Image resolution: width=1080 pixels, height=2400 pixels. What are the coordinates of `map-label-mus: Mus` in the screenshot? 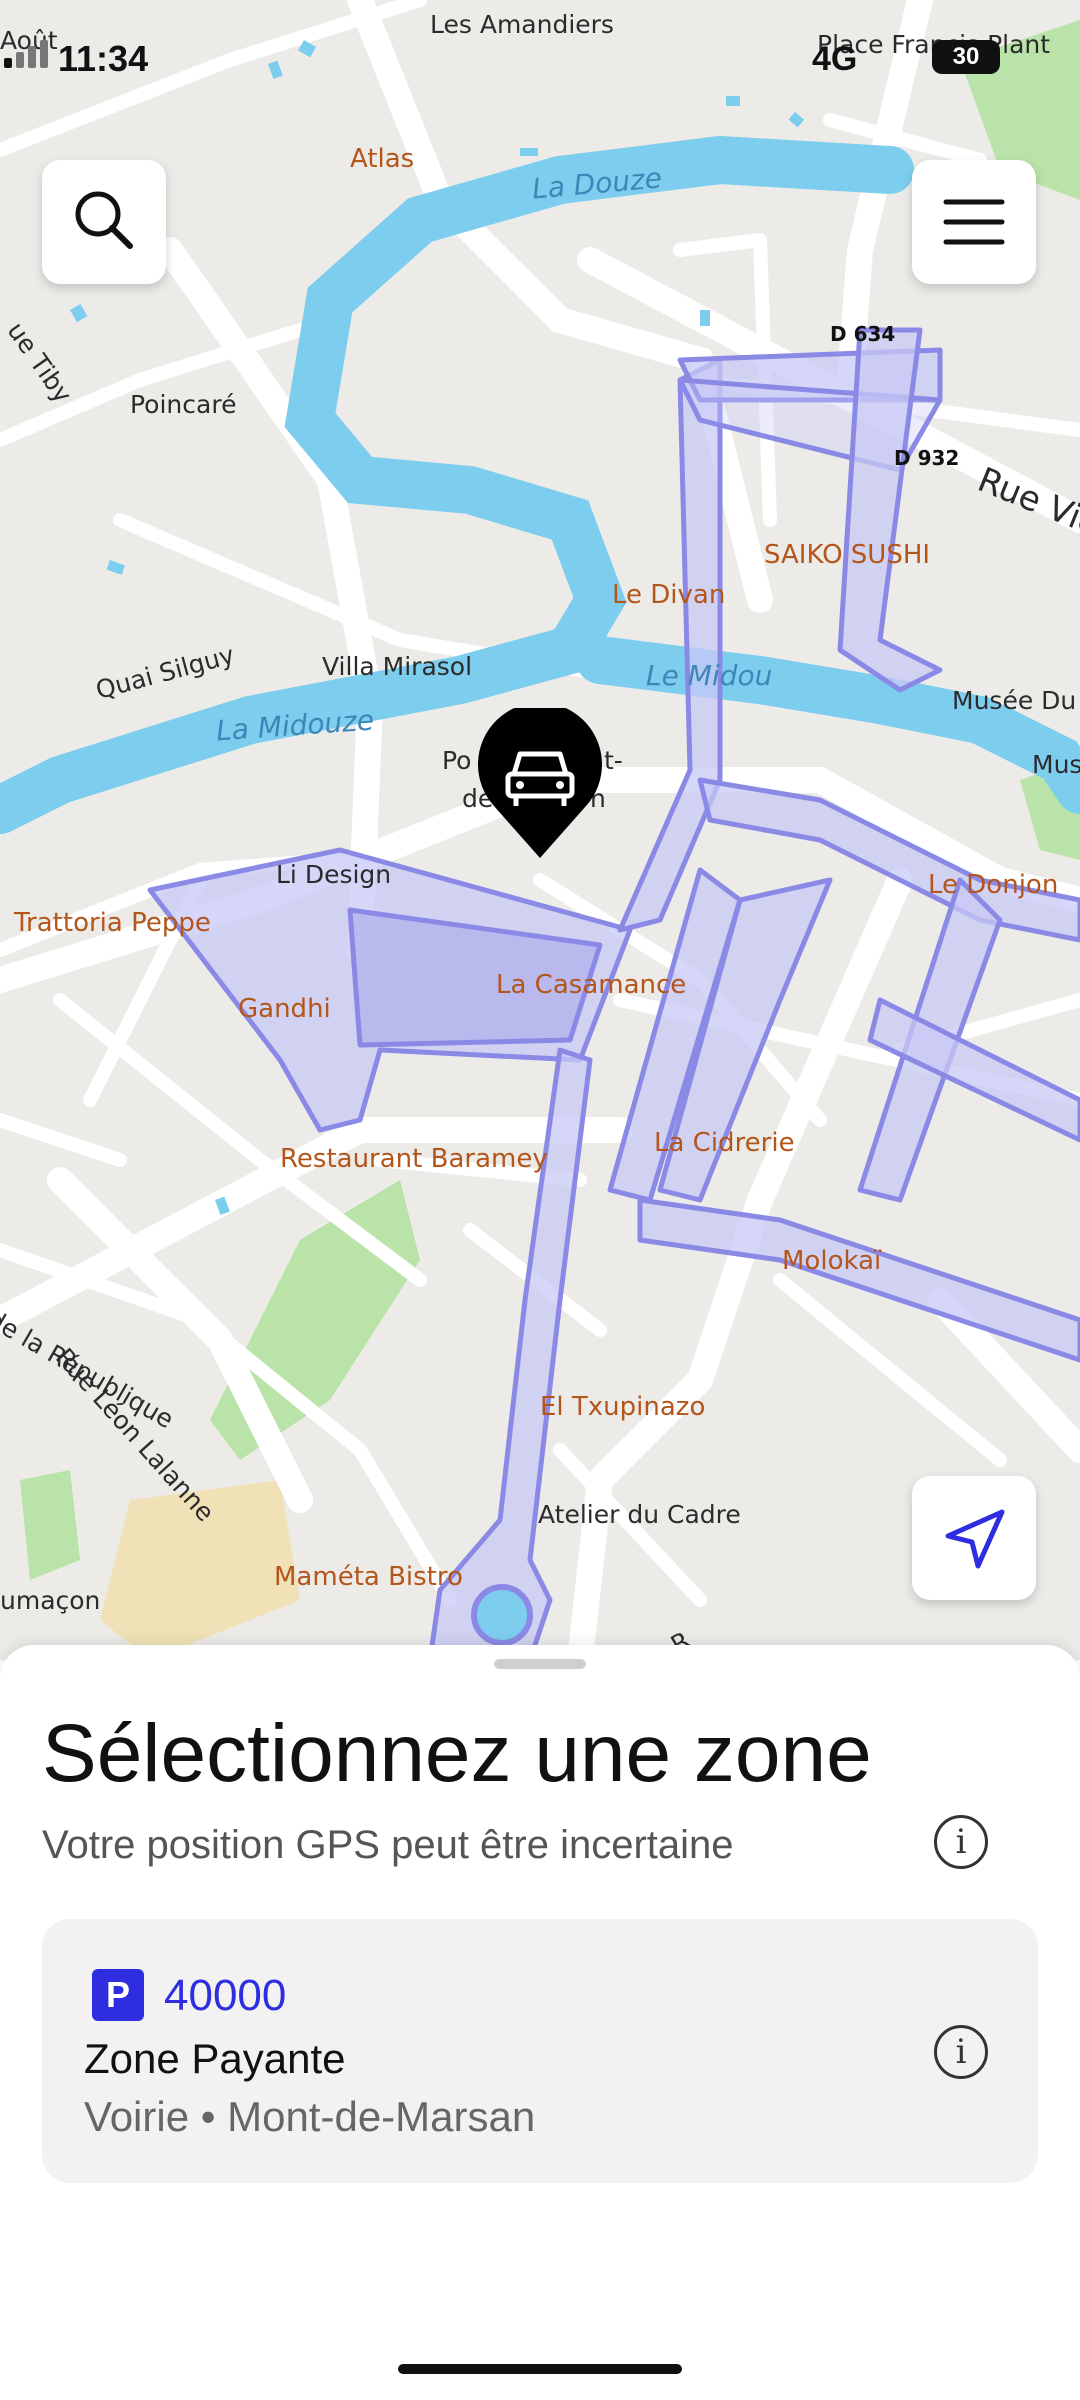 It's located at (1056, 764).